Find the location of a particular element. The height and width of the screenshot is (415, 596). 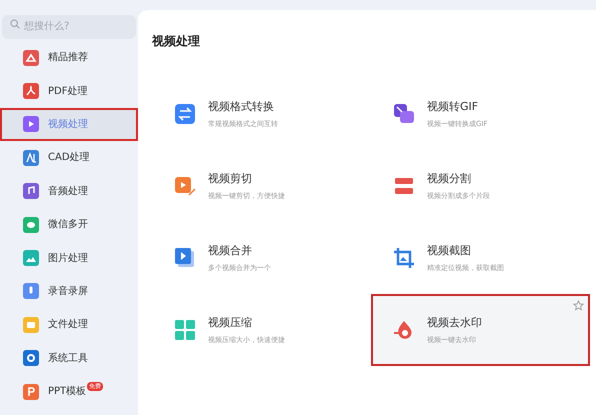

crop-icon is located at coordinates (404, 258).